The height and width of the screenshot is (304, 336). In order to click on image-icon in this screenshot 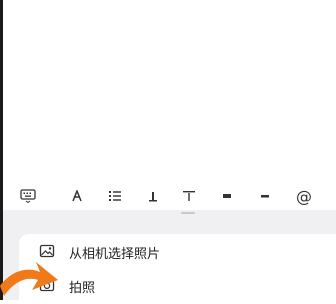, I will do `click(227, 196)`.